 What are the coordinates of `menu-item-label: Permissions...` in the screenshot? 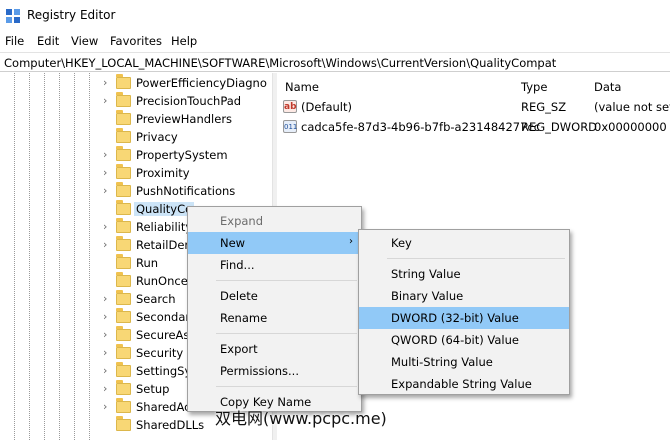 It's located at (259, 371).